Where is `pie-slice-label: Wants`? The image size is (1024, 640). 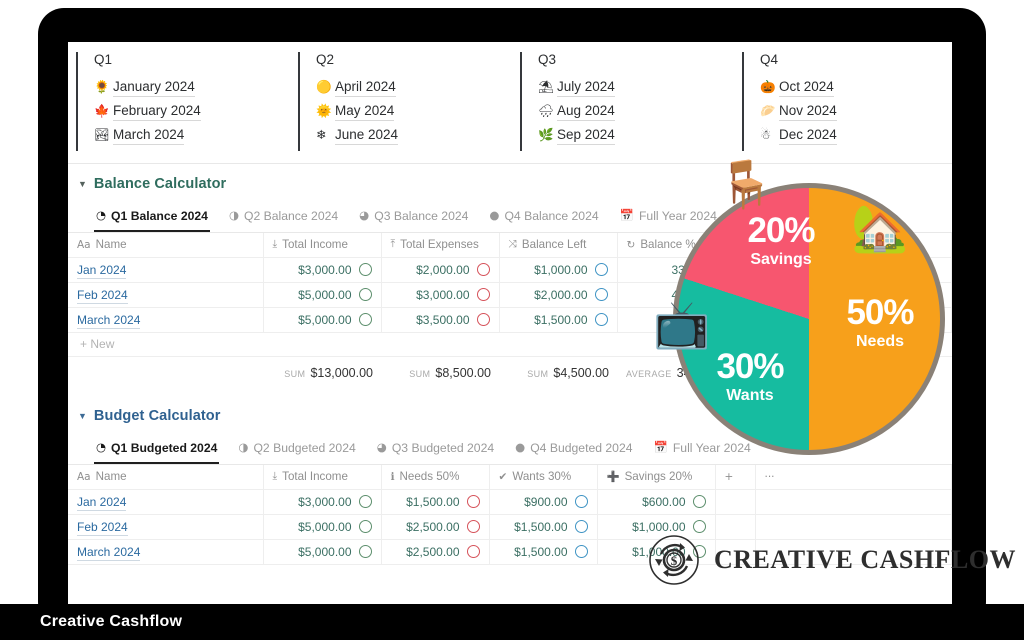
pie-slice-label: Wants is located at coordinates (750, 395).